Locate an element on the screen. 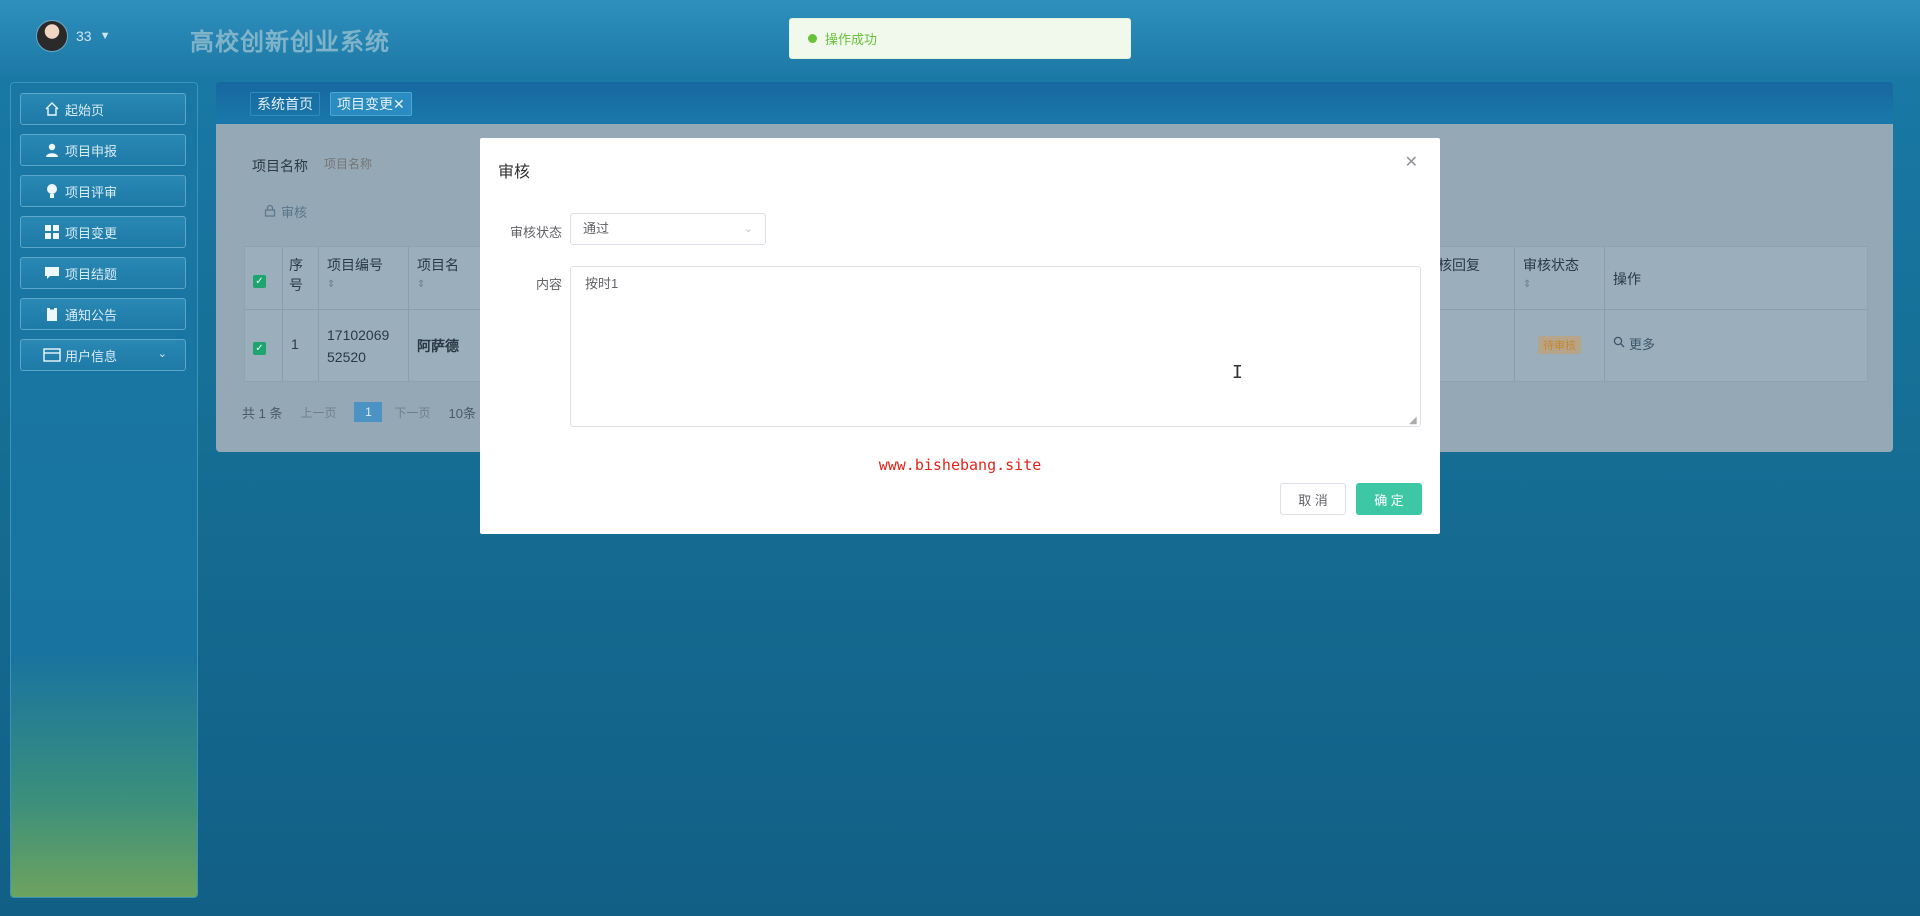 This screenshot has height=916, width=1920. cancel-button: 取 消 is located at coordinates (1313, 499).